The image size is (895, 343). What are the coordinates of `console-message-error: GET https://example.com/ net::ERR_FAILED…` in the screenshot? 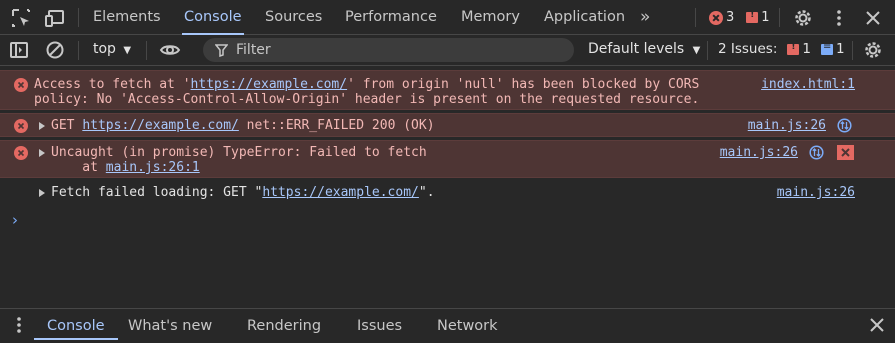 It's located at (447, 125).